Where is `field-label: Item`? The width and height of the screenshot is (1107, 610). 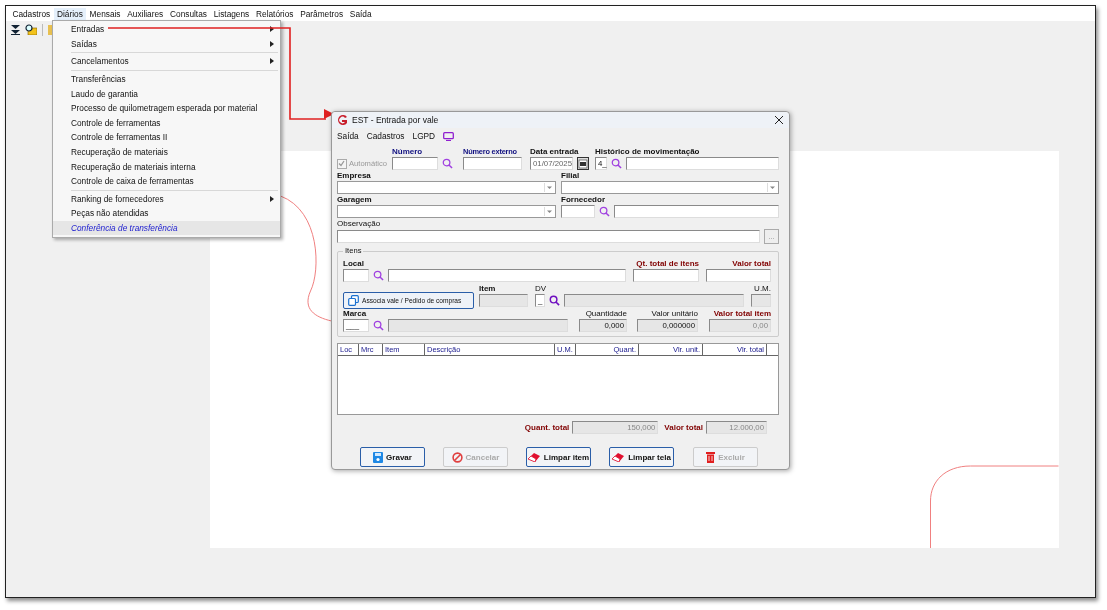 field-label: Item is located at coordinates (488, 289).